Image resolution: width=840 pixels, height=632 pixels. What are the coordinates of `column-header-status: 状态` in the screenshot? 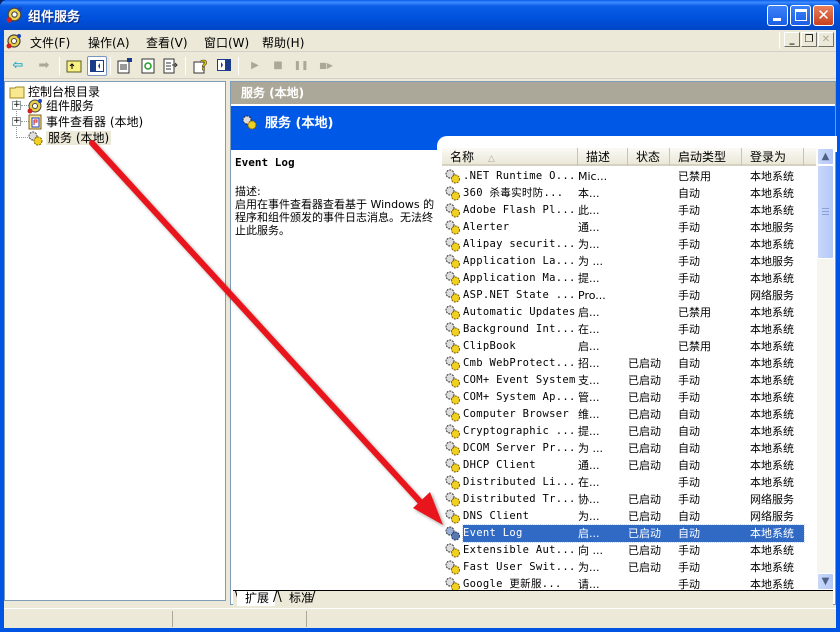 It's located at (649, 157).